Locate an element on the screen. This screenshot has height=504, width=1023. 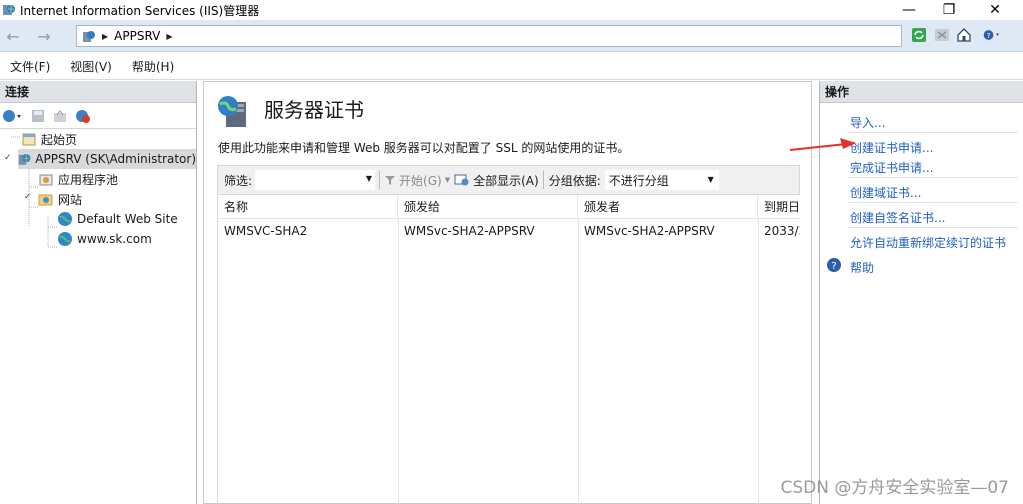
group-by-value: 不进行分组 is located at coordinates (638, 180).